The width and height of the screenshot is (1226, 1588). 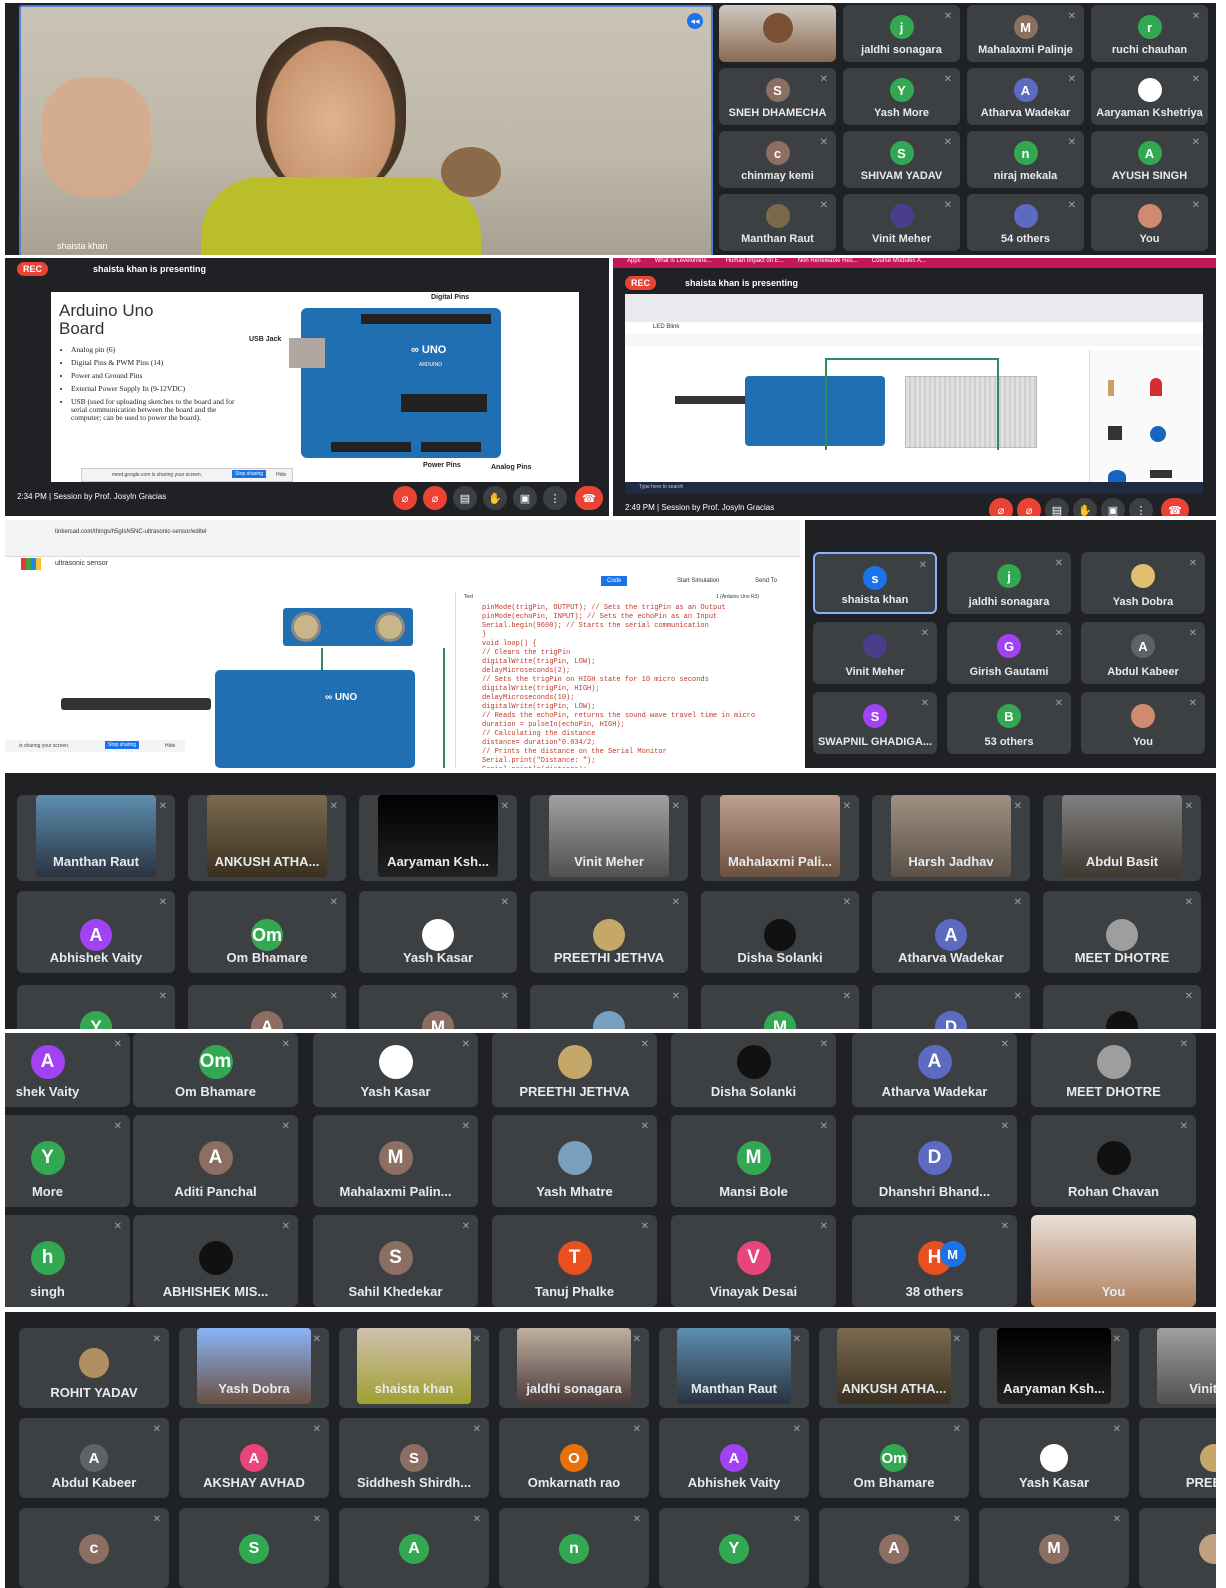 What do you see at coordinates (753, 1161) in the screenshot?
I see `participant-tile-mansi-bole: ✕ M Mansi Bole` at bounding box center [753, 1161].